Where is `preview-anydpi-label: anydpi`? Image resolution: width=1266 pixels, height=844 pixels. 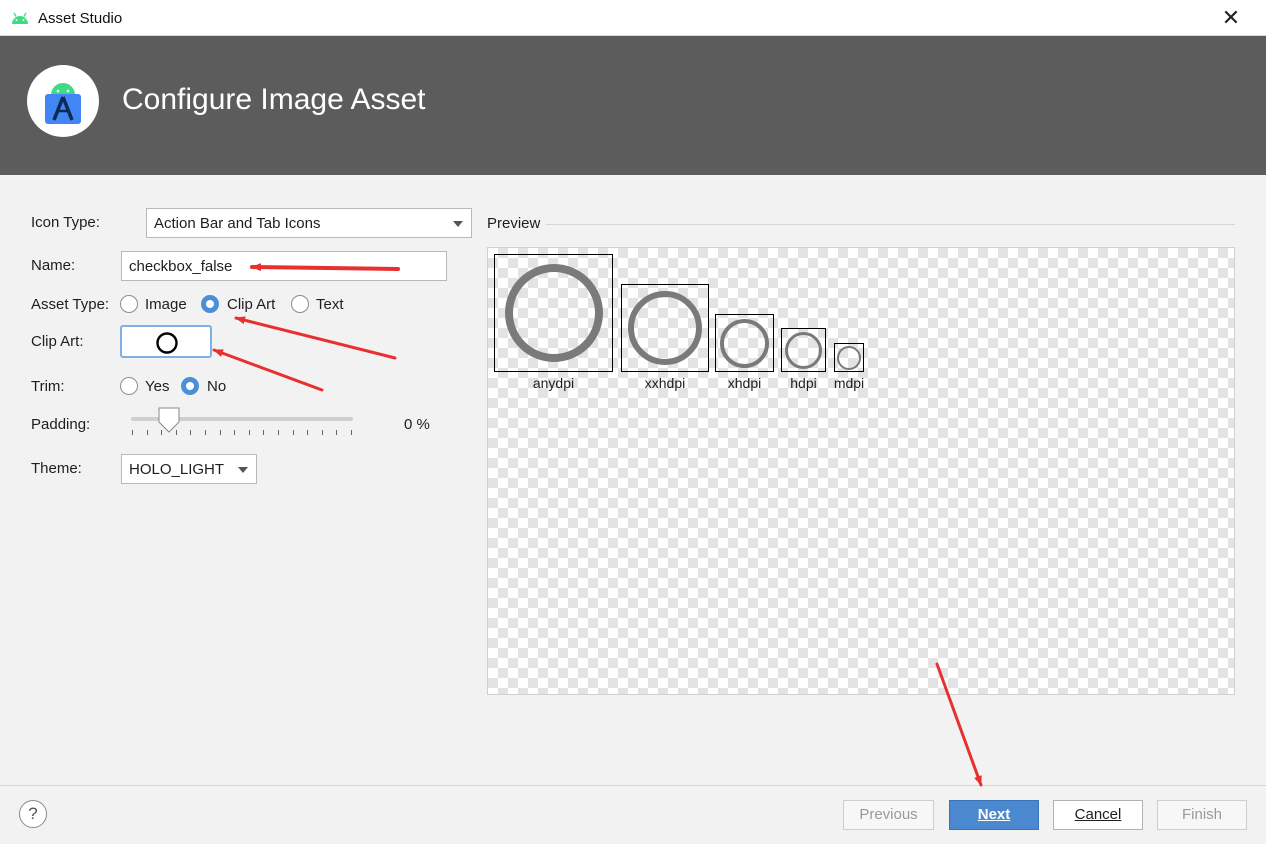 preview-anydpi-label: anydpi is located at coordinates (553, 383).